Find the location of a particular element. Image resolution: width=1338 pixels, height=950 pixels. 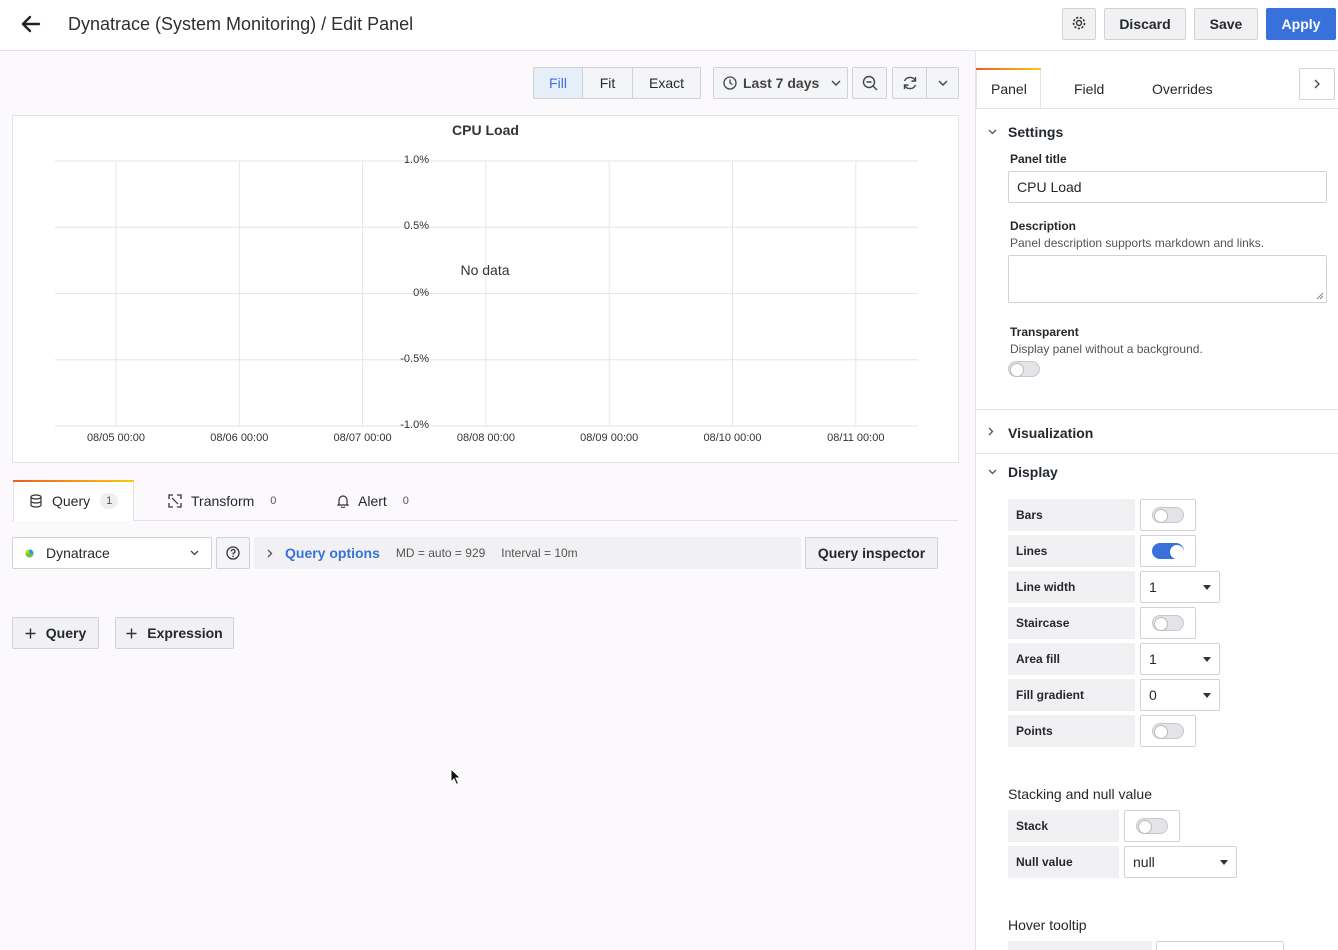

settings-section-header: Settings is located at coordinates (1025, 132).